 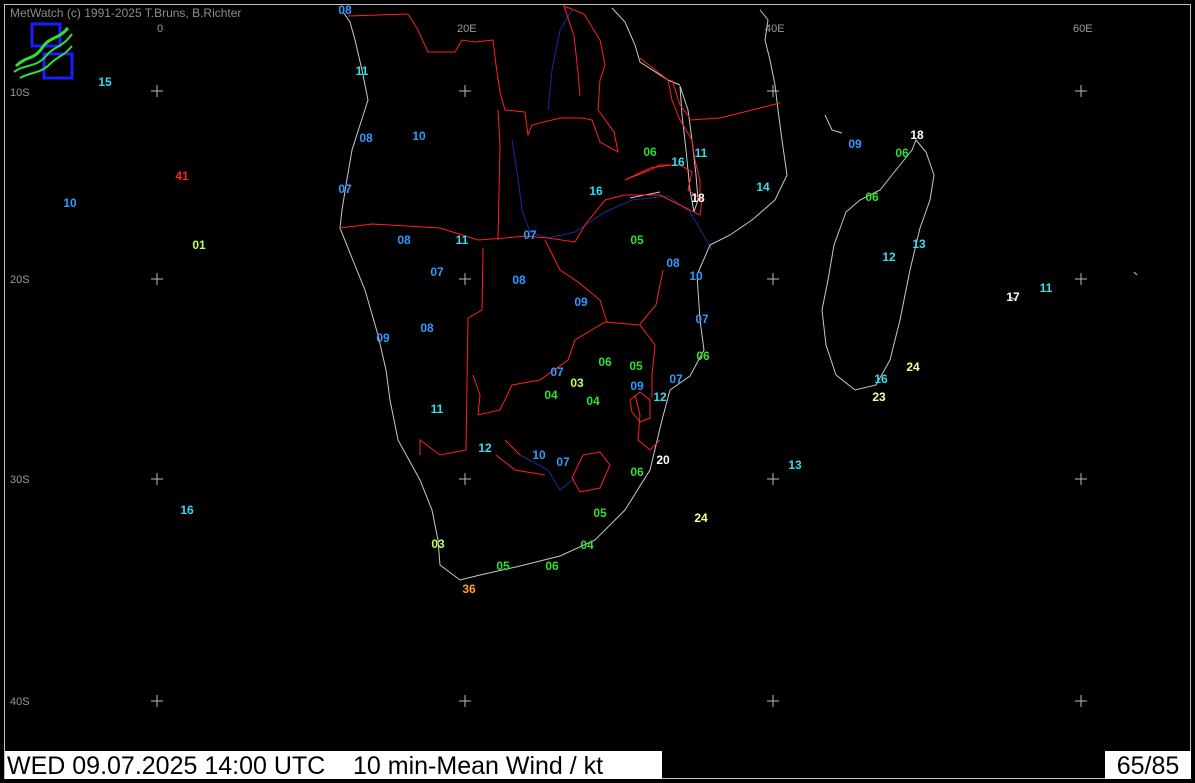 I want to click on wind-obs: 23, so click(x=879, y=397).